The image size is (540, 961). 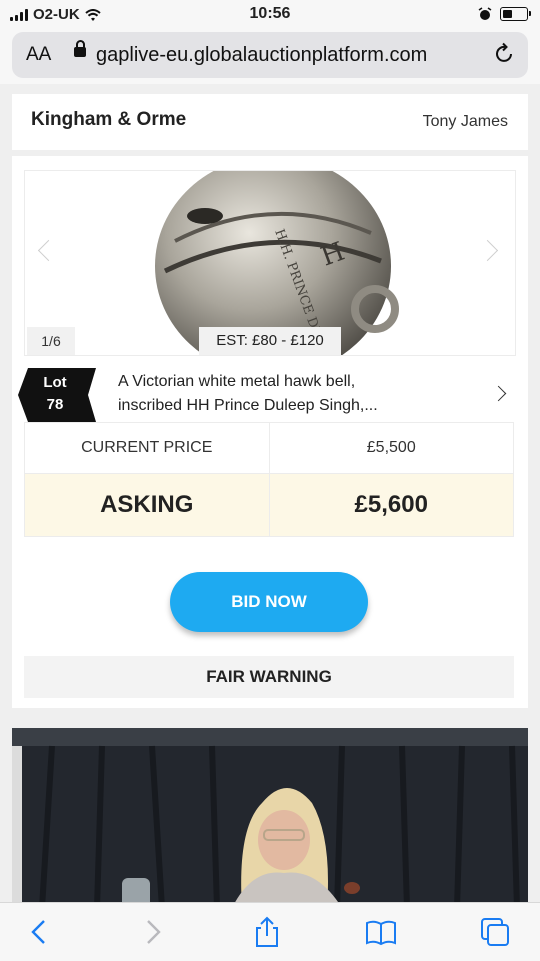 I want to click on current-price-row: CURRENT PRICE £5,500, so click(x=269, y=448).